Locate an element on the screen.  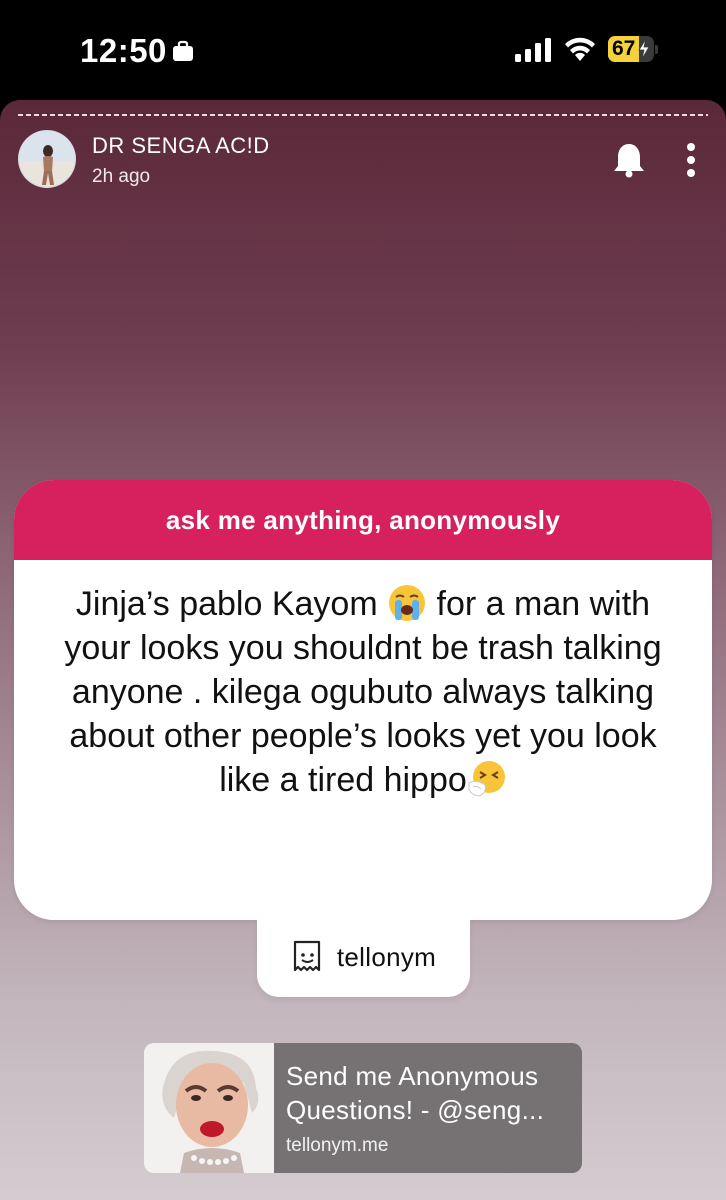
battery-indicator: 67 is located at coordinates (633, 49).